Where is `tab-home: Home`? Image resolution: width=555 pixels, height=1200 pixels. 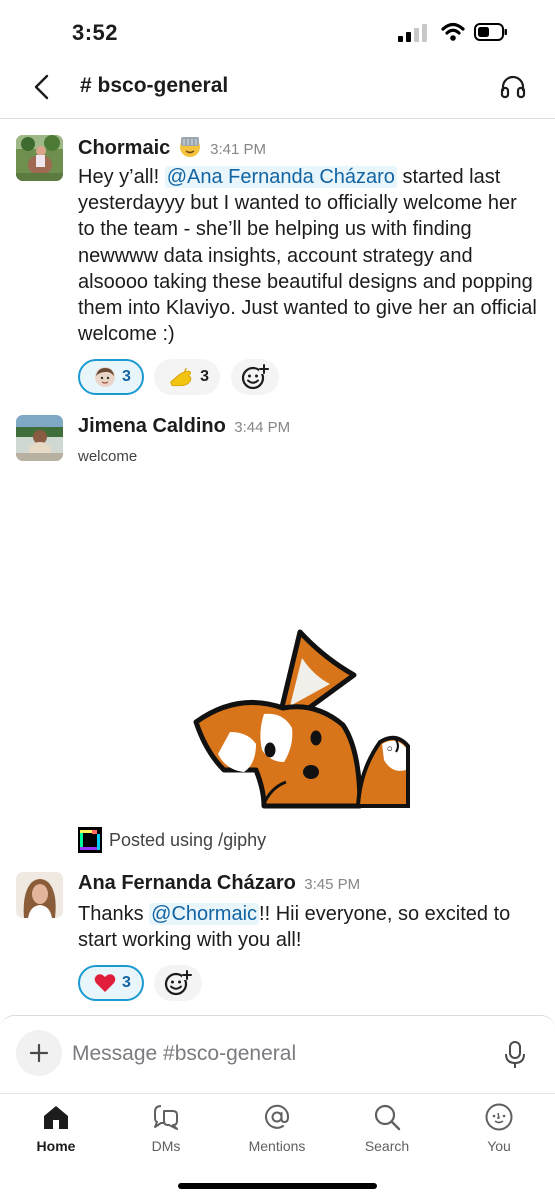 tab-home: Home is located at coordinates (56, 1132).